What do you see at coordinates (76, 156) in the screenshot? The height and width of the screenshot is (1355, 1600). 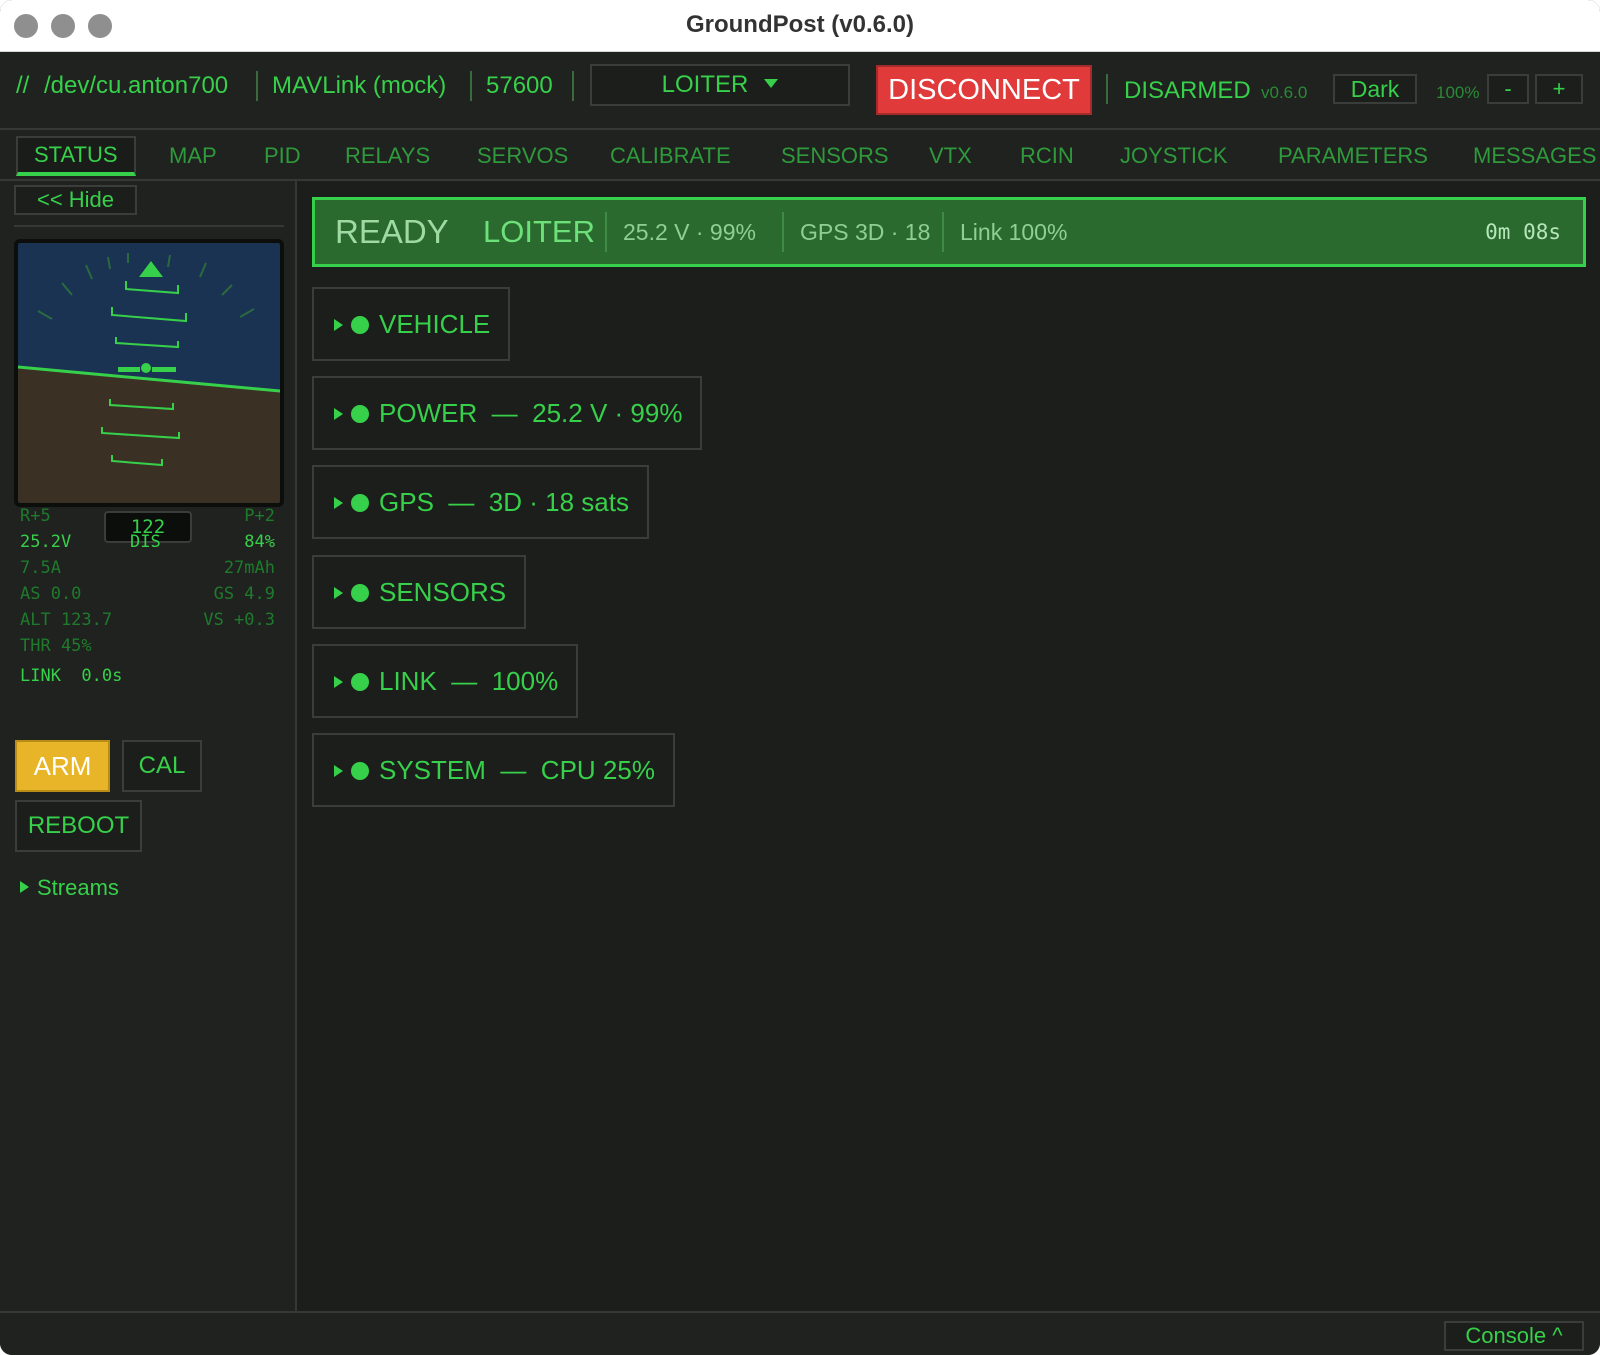 I see `tab-status: STATUS` at bounding box center [76, 156].